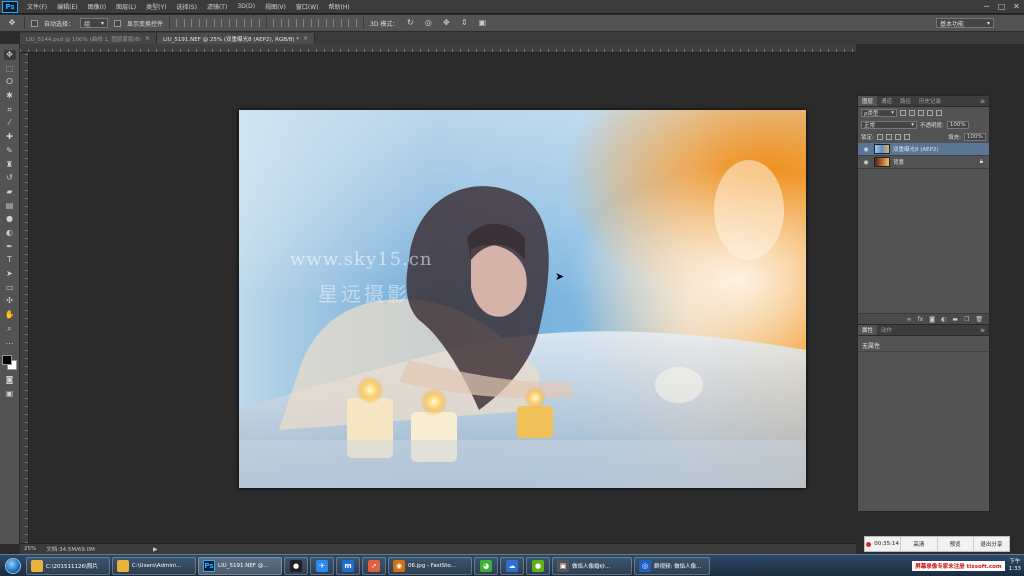 Image resolution: width=1024 pixels, height=576 pixels. What do you see at coordinates (94, 23) in the screenshot?
I see `auto-select-dropdown: 组 ▾` at bounding box center [94, 23].